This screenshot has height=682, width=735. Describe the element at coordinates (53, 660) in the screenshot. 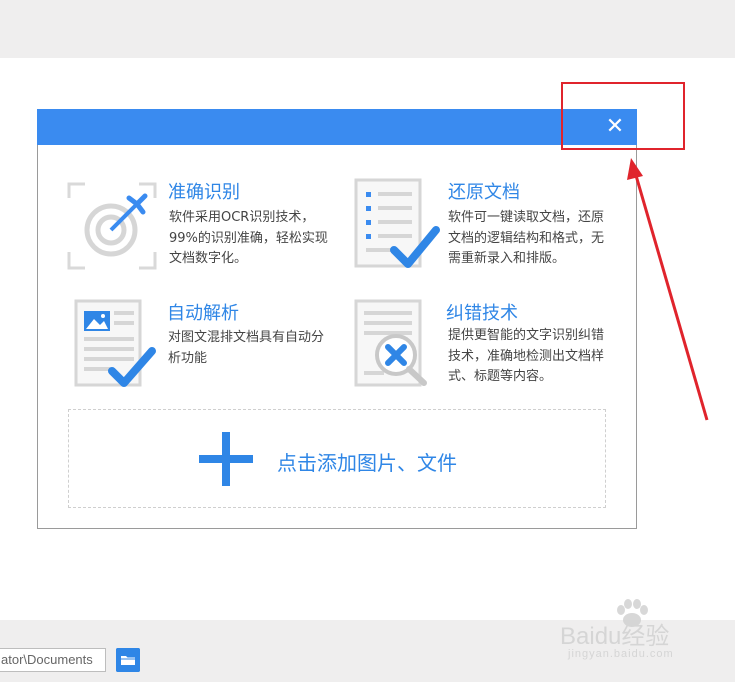

I see `path-field: ator\Documents` at that location.